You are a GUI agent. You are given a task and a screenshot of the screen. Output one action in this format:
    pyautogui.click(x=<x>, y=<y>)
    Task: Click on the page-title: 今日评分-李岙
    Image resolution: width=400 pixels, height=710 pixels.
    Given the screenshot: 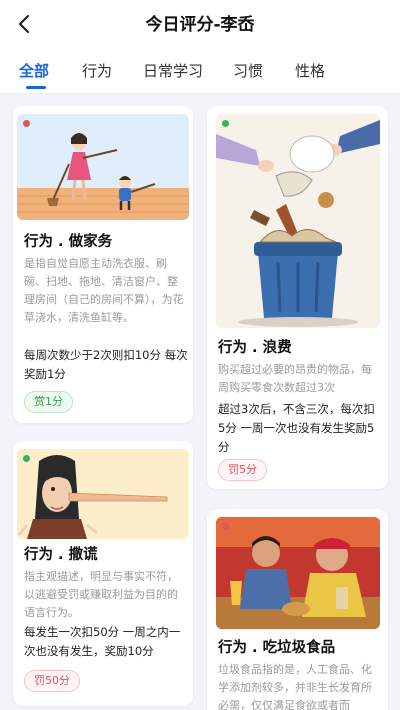 What is the action you would take?
    pyautogui.click(x=200, y=25)
    